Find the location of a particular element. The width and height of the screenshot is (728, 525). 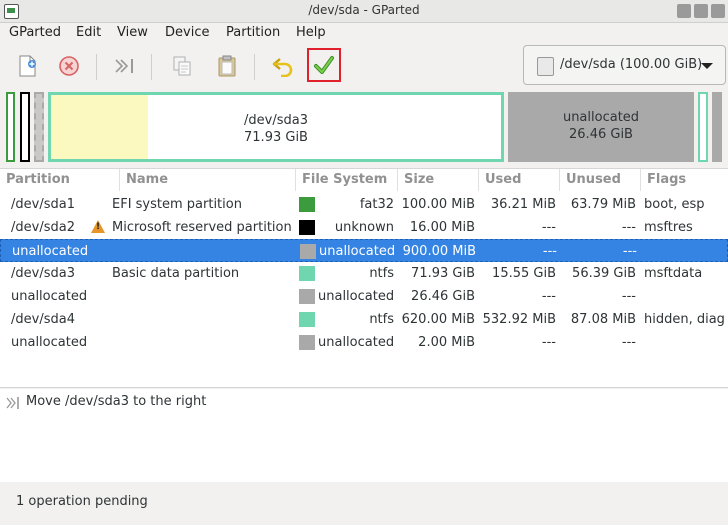

close-window-button is located at coordinates (718, 11).